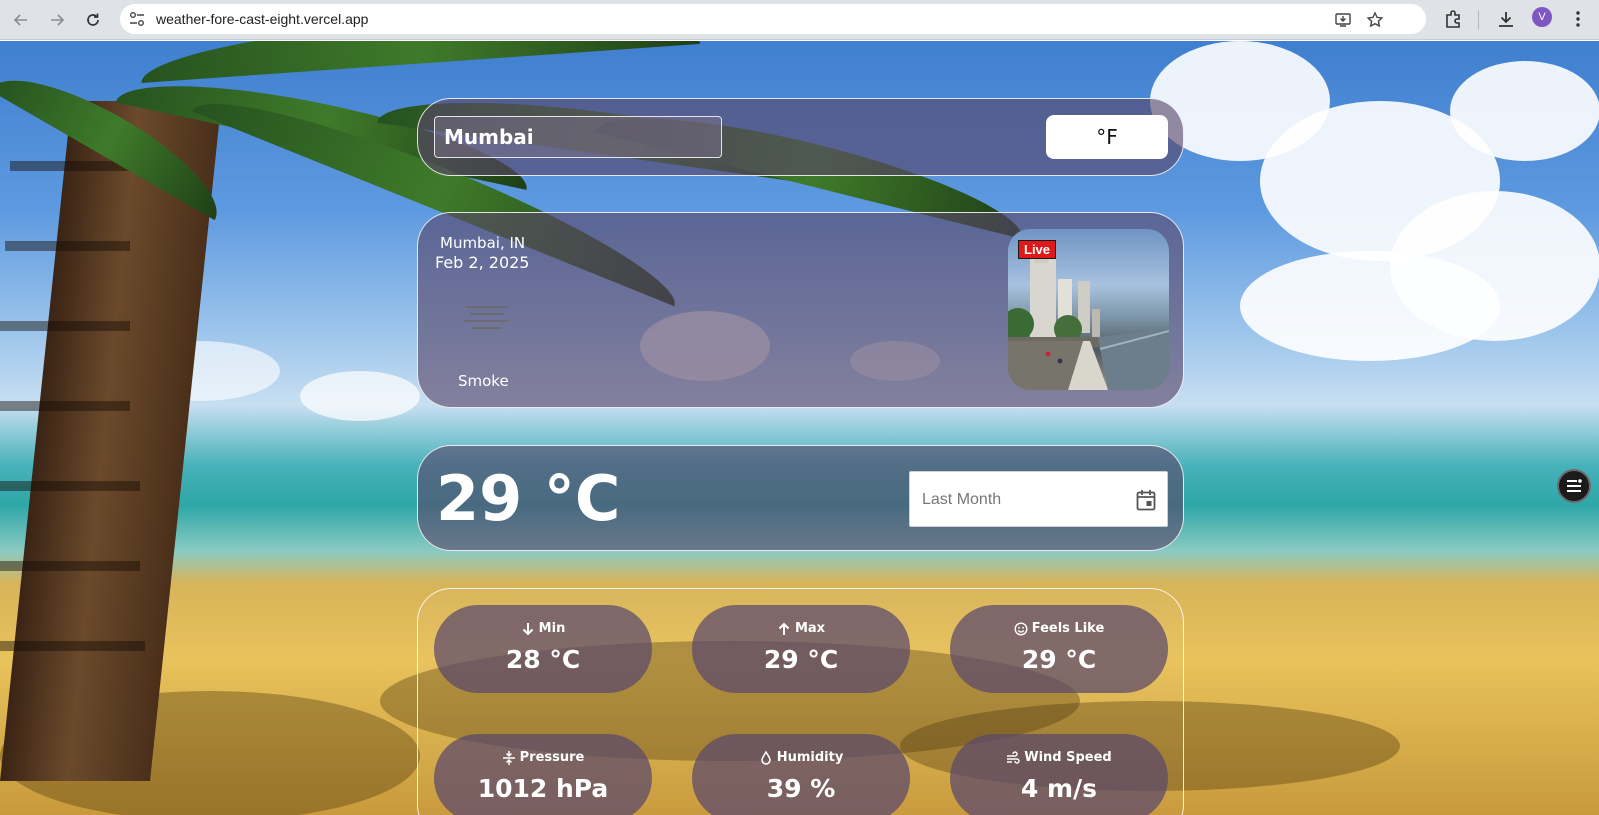 Image resolution: width=1599 pixels, height=815 pixels. Describe the element at coordinates (801, 788) in the screenshot. I see `stat-humidity-value: 39 %` at that location.